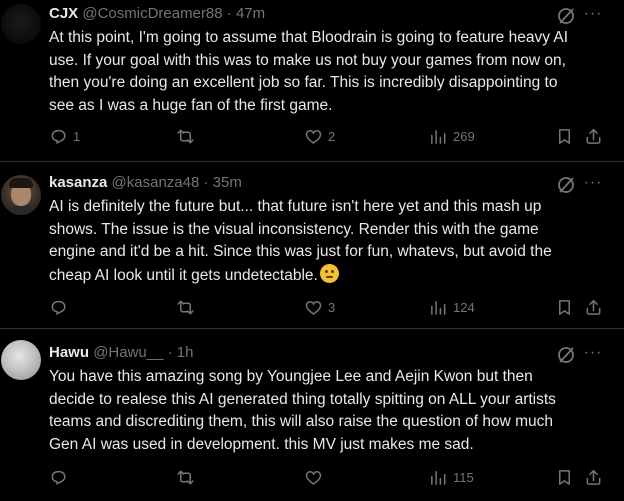 This screenshot has width=624, height=501. I want to click on views-button: 269, so click(452, 136).